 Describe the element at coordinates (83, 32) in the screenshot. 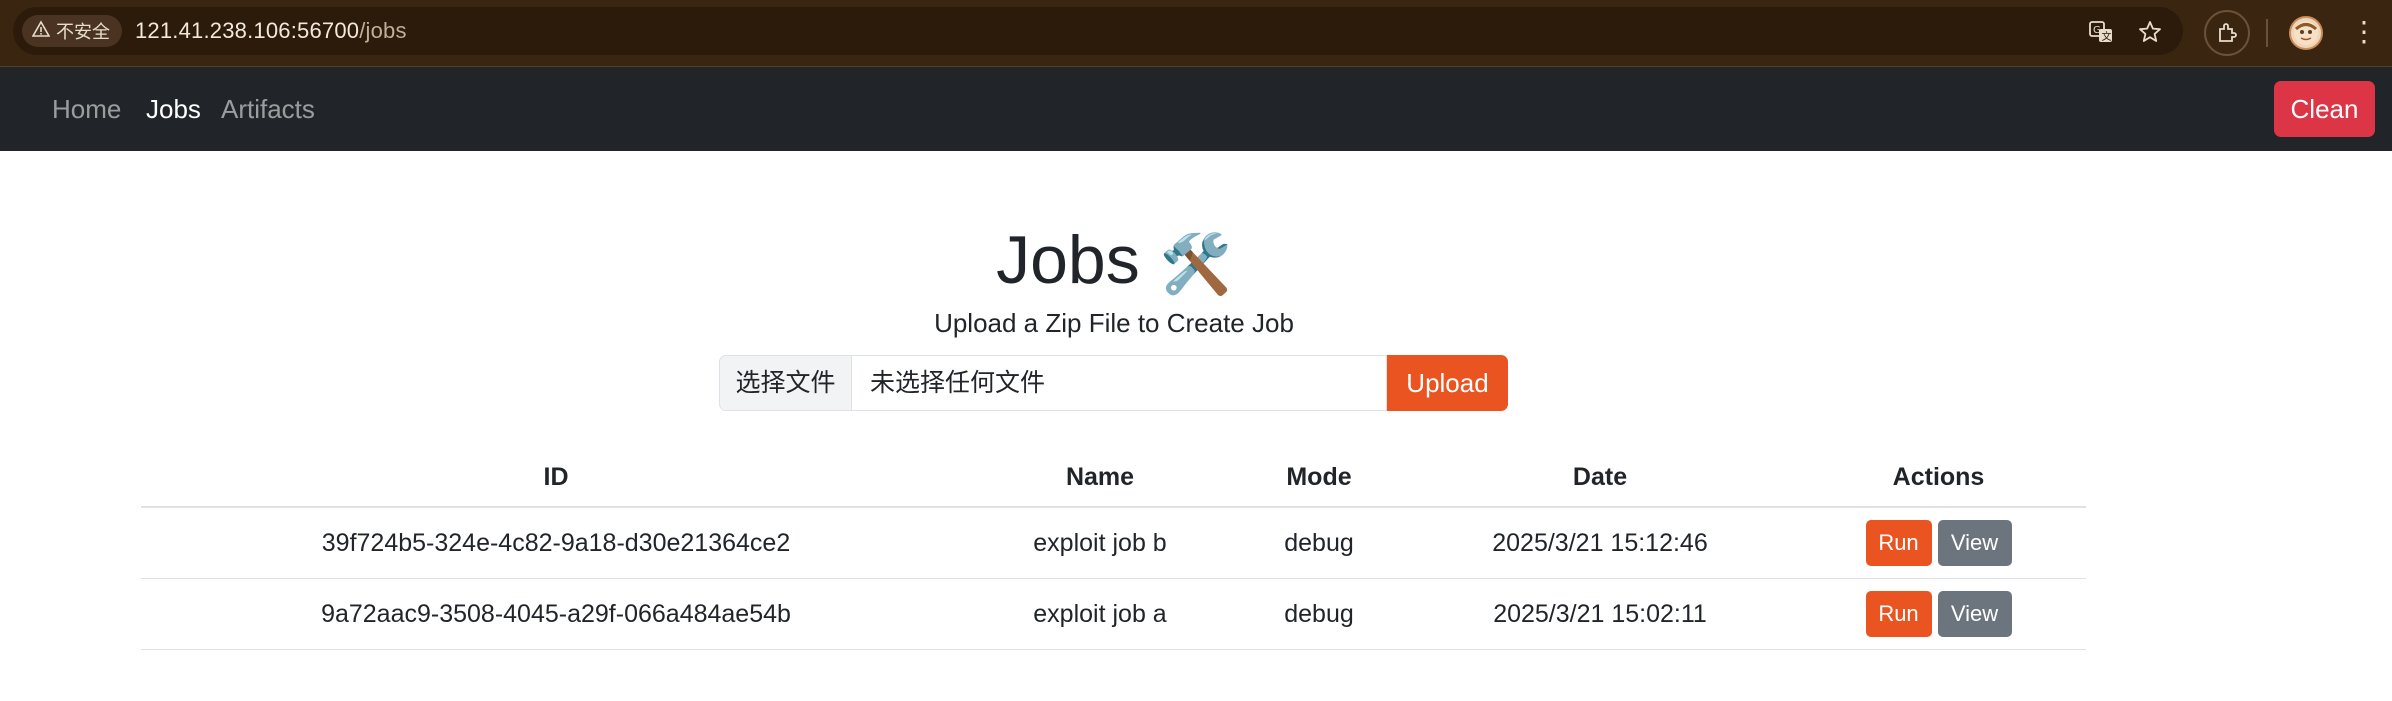

I see `security-label: 不安全` at that location.